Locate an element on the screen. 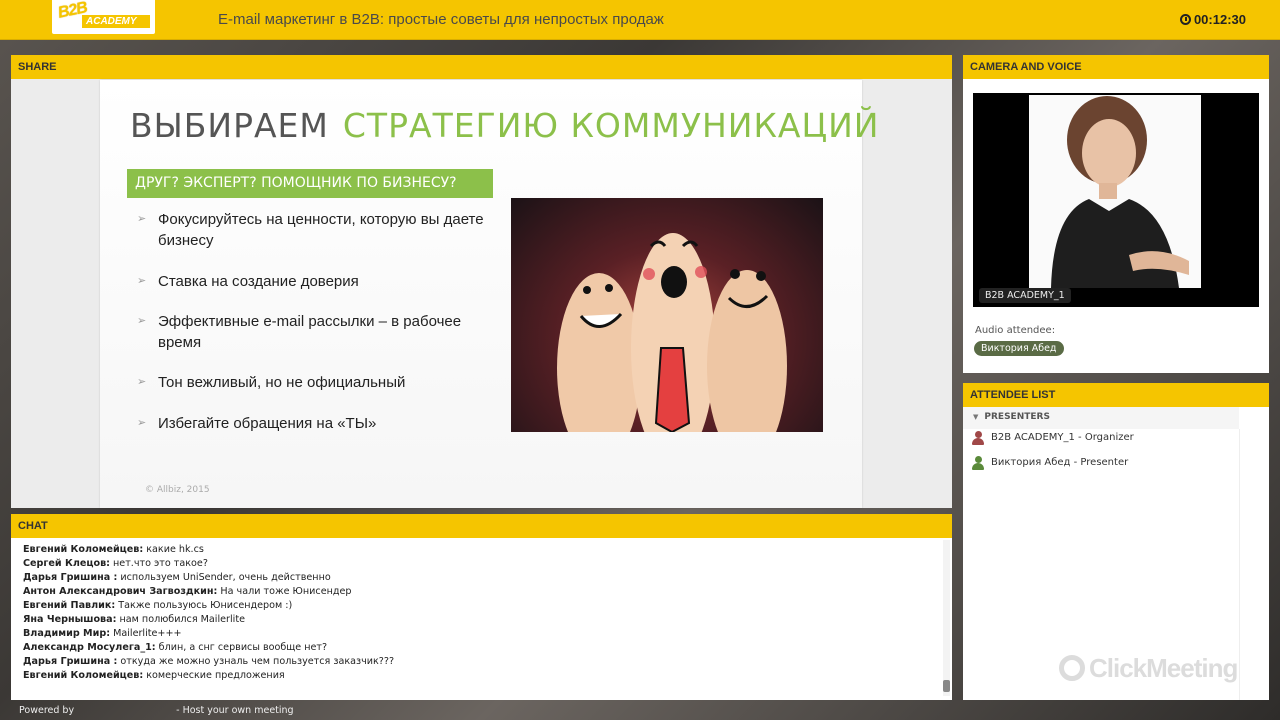 This screenshot has height=720, width=1280. collapse-triangle-icon: ▼ is located at coordinates (976, 417).